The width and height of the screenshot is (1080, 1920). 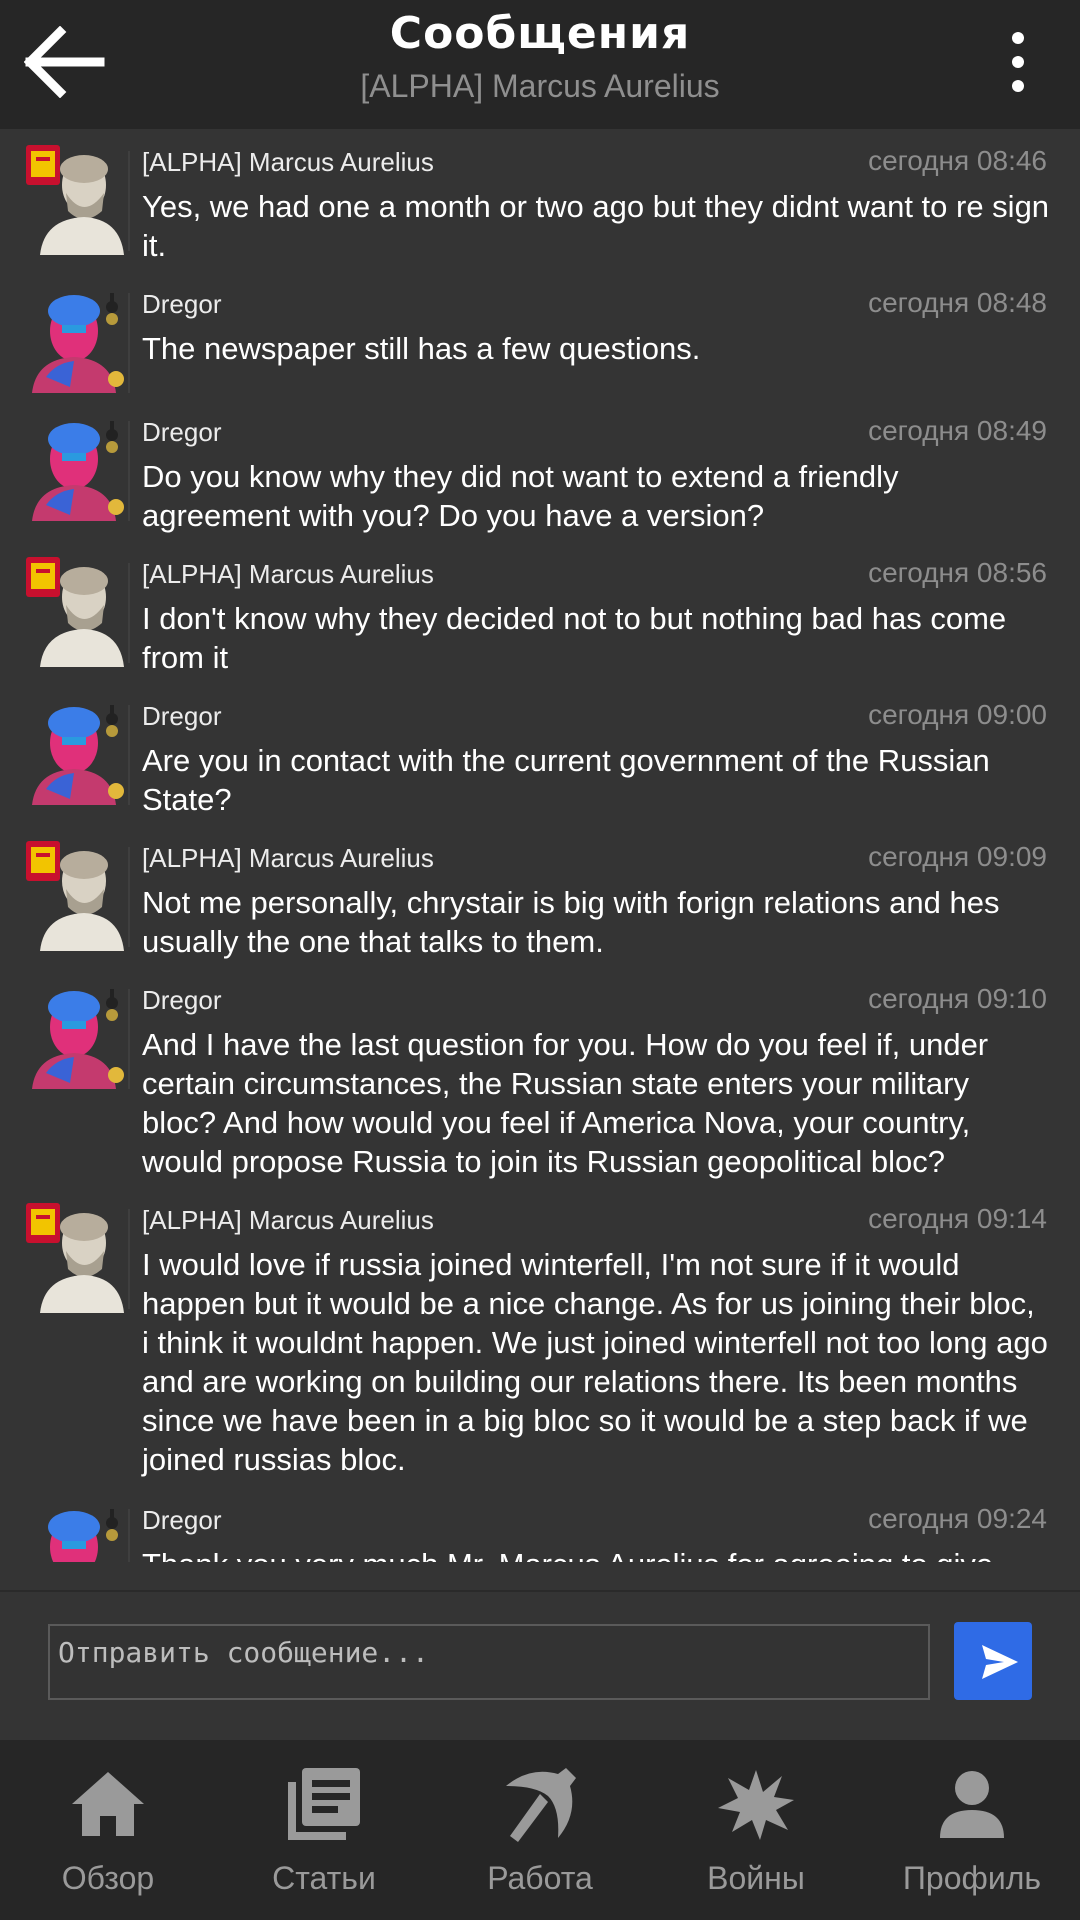 What do you see at coordinates (972, 1804) in the screenshot?
I see `profile-icon` at bounding box center [972, 1804].